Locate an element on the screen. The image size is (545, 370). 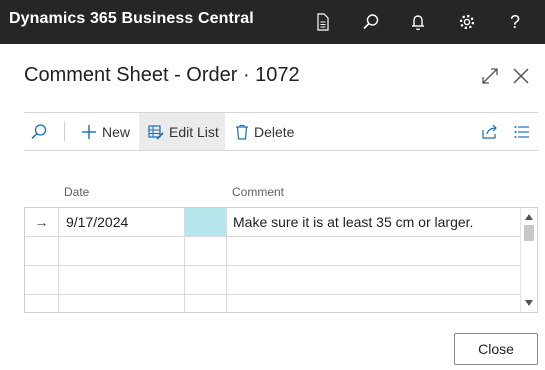
list-icon is located at coordinates (524, 132).